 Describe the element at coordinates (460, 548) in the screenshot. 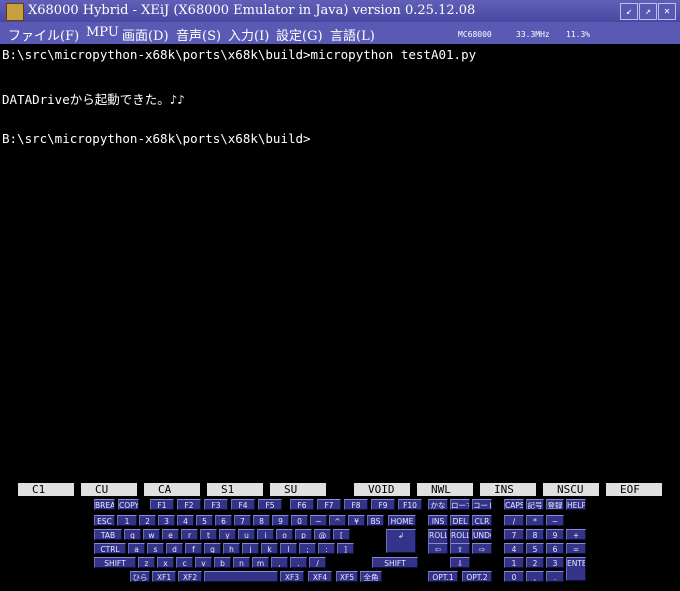

I see `key: ⇧` at that location.